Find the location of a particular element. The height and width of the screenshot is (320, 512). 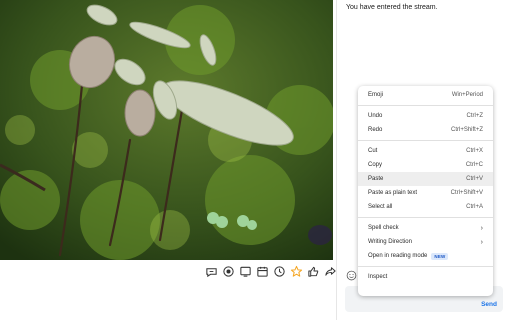

share-screen-icon is located at coordinates (245, 271).